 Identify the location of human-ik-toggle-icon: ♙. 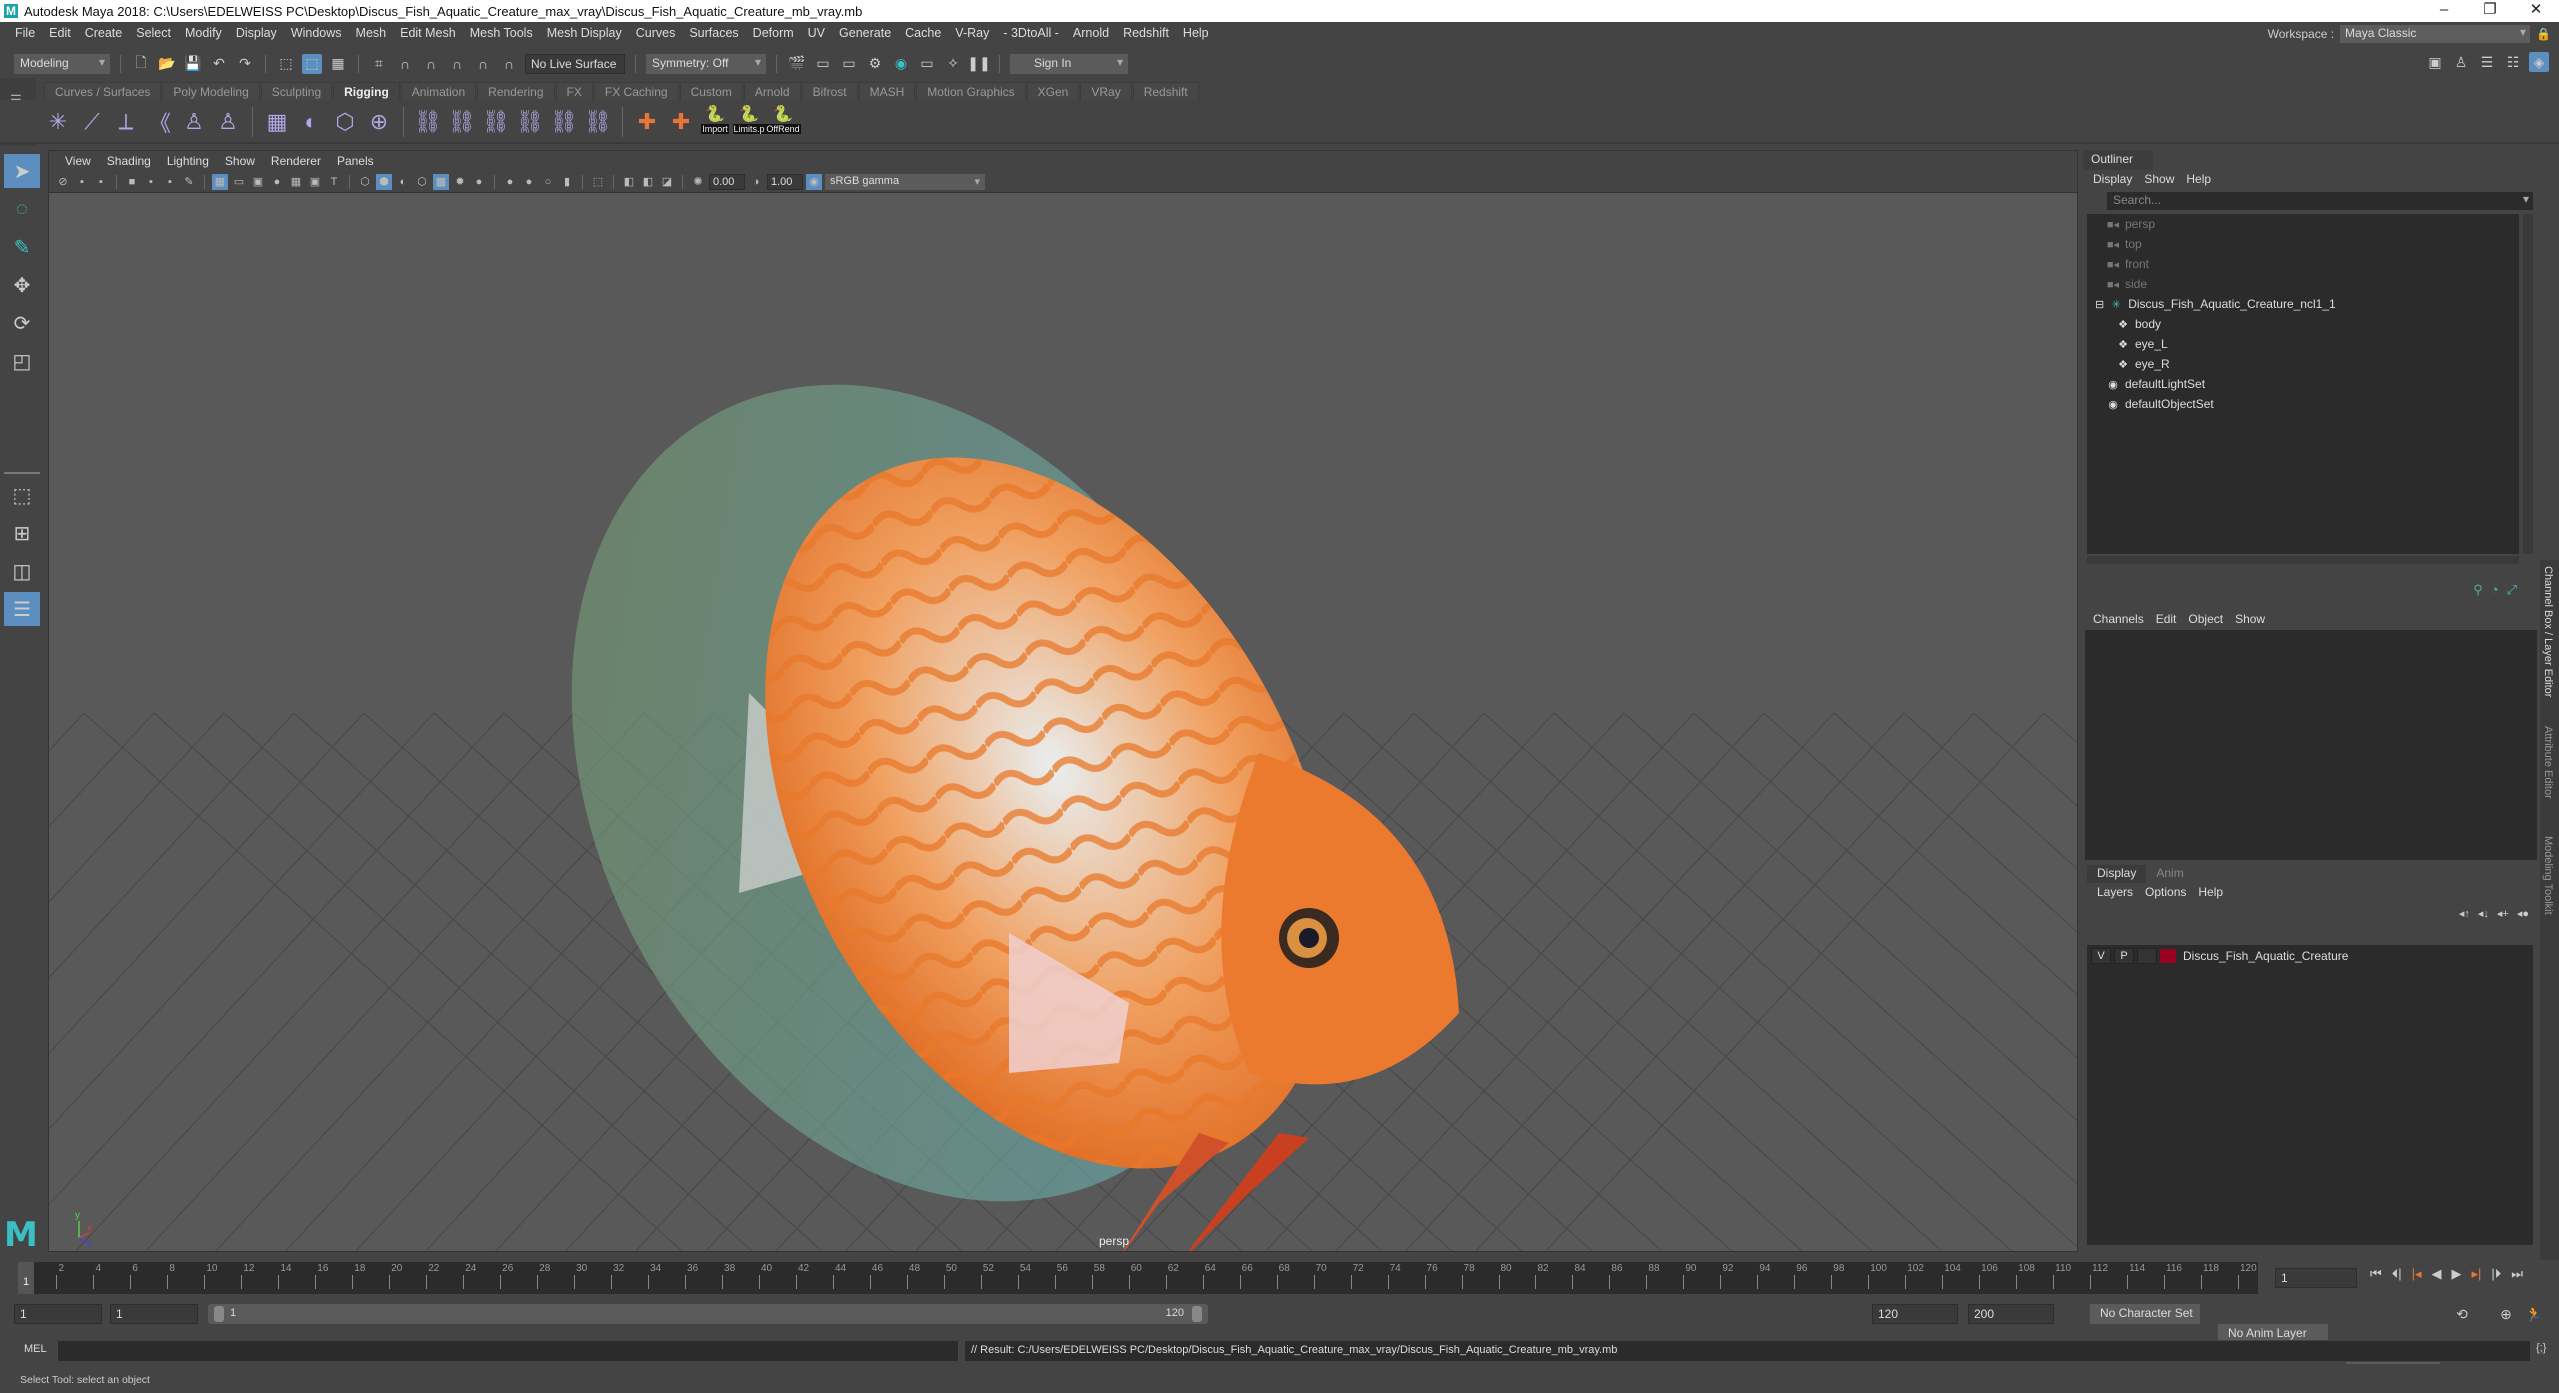
(2461, 62).